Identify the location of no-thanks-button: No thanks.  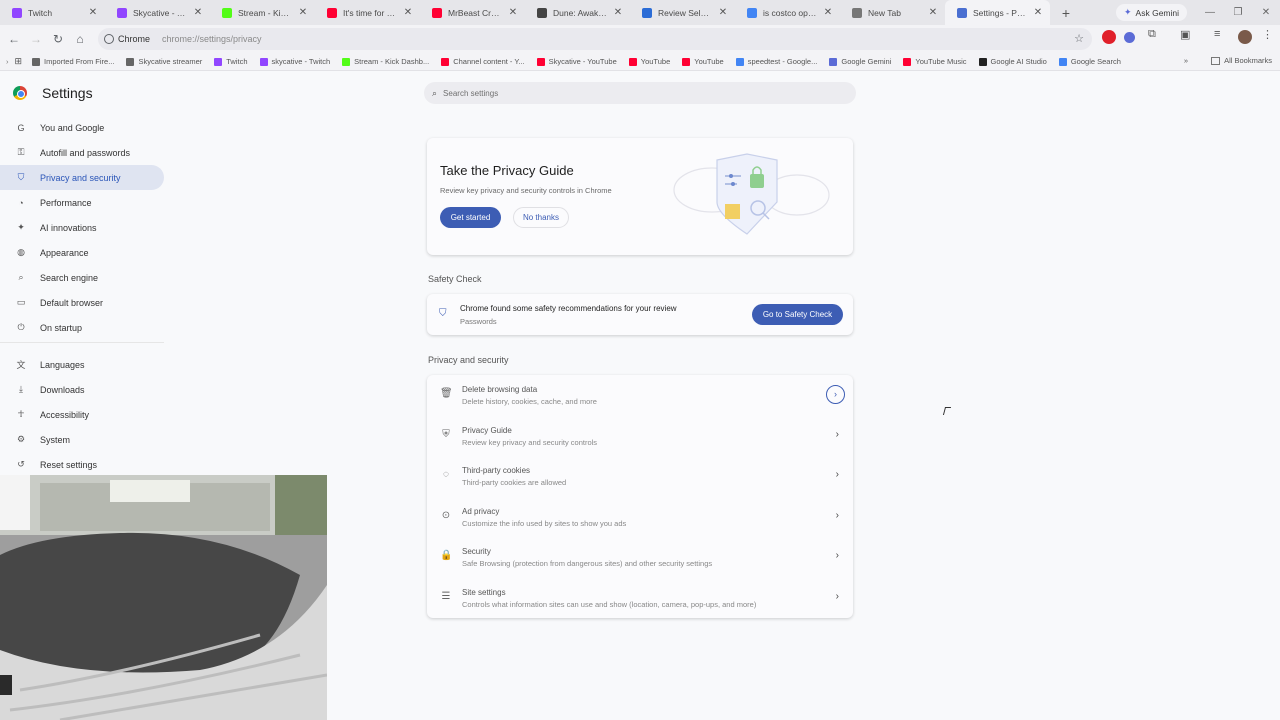
(541, 217).